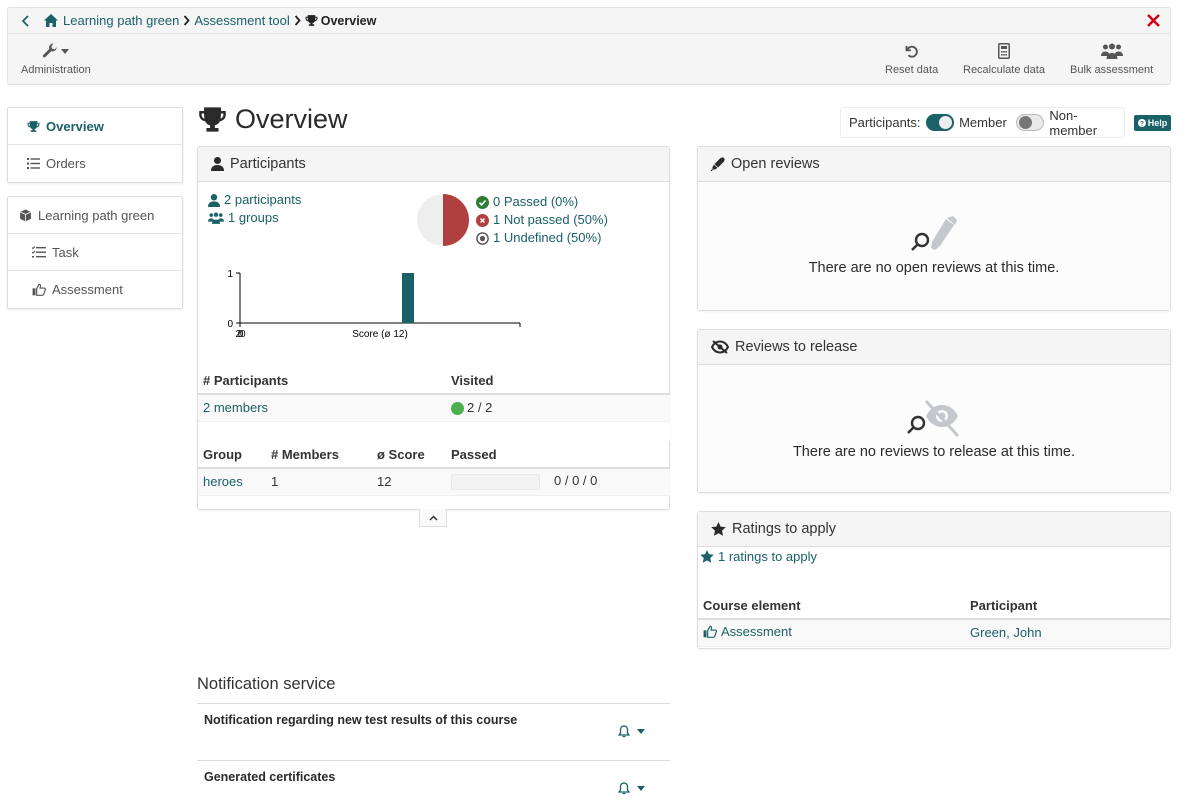 The width and height of the screenshot is (1194, 812). What do you see at coordinates (434, 408) in the screenshot?
I see `table-row: 2 members 2 / 2` at bounding box center [434, 408].